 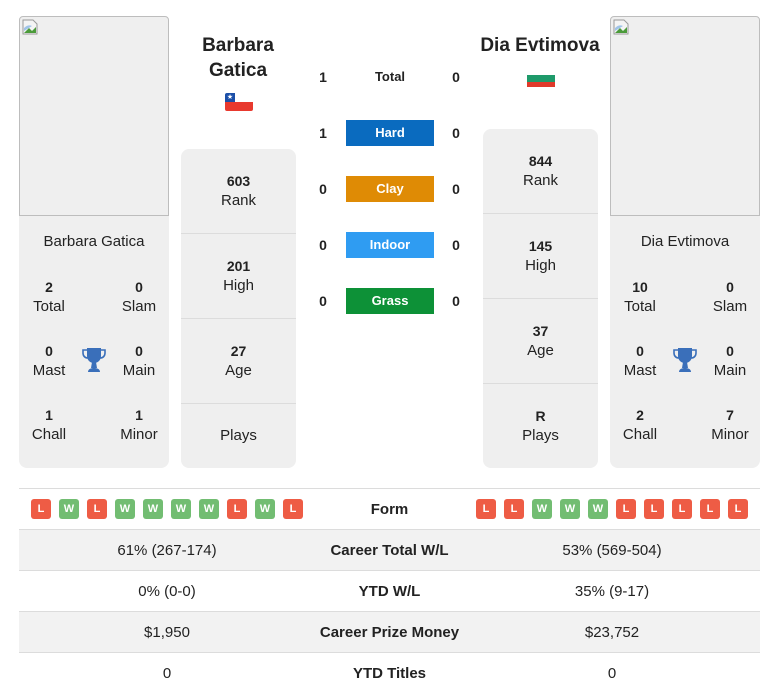 What do you see at coordinates (730, 297) in the screenshot?
I see `player2-titles-slam: 0 Slam` at bounding box center [730, 297].